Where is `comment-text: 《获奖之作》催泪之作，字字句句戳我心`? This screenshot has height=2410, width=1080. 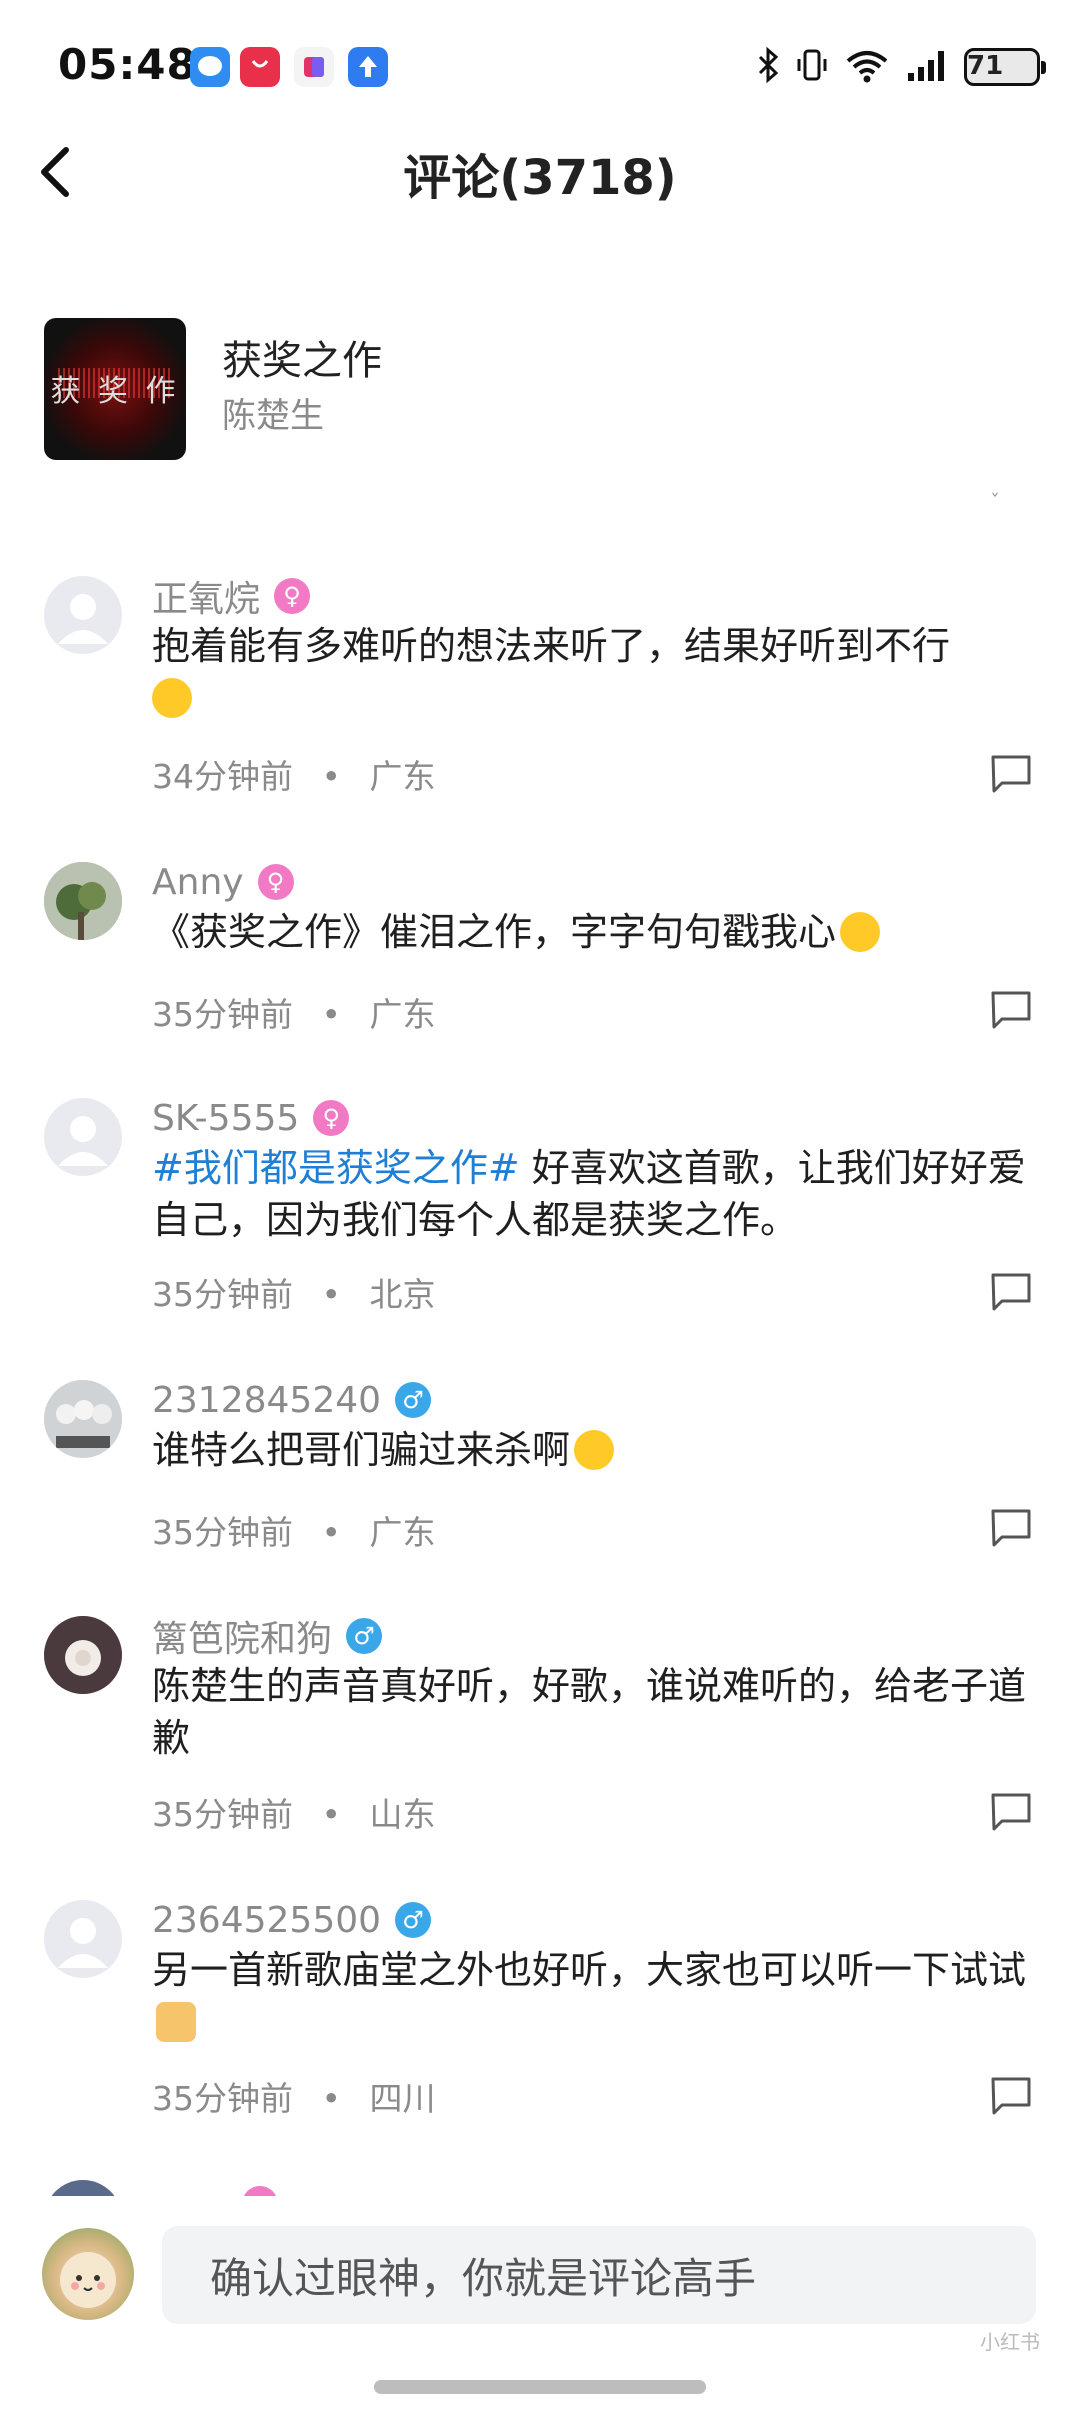 comment-text: 《获奖之作》催泪之作，字字句句戳我心 is located at coordinates (592, 932).